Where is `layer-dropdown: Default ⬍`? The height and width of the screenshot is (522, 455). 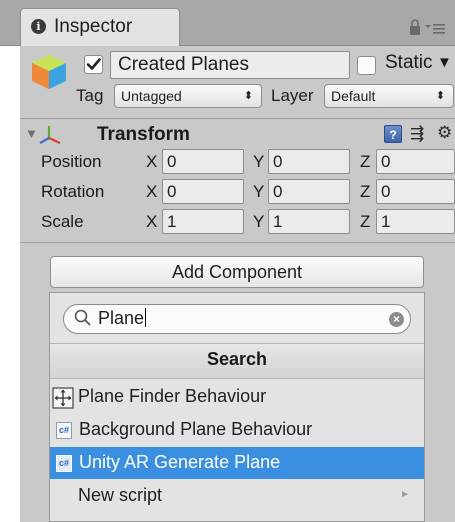 layer-dropdown: Default ⬍ is located at coordinates (389, 96).